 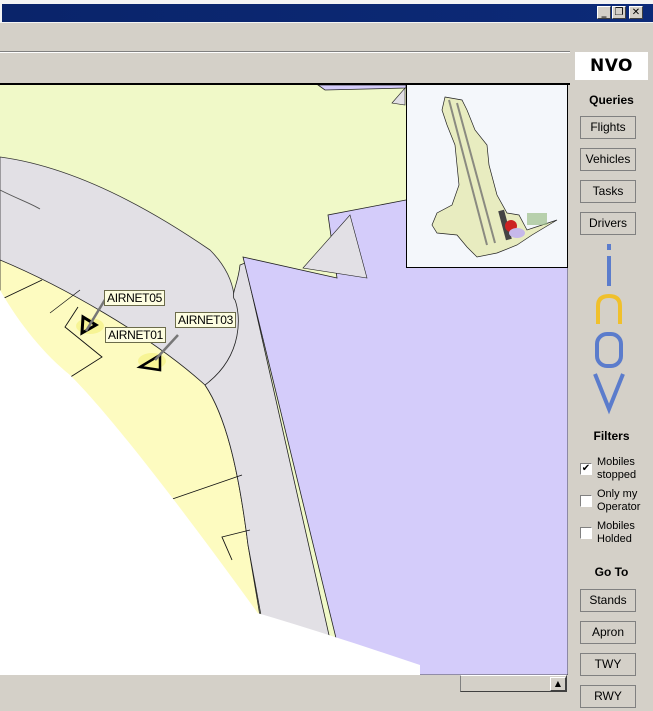 What do you see at coordinates (611, 100) in the screenshot?
I see `queries-heading: Queries` at bounding box center [611, 100].